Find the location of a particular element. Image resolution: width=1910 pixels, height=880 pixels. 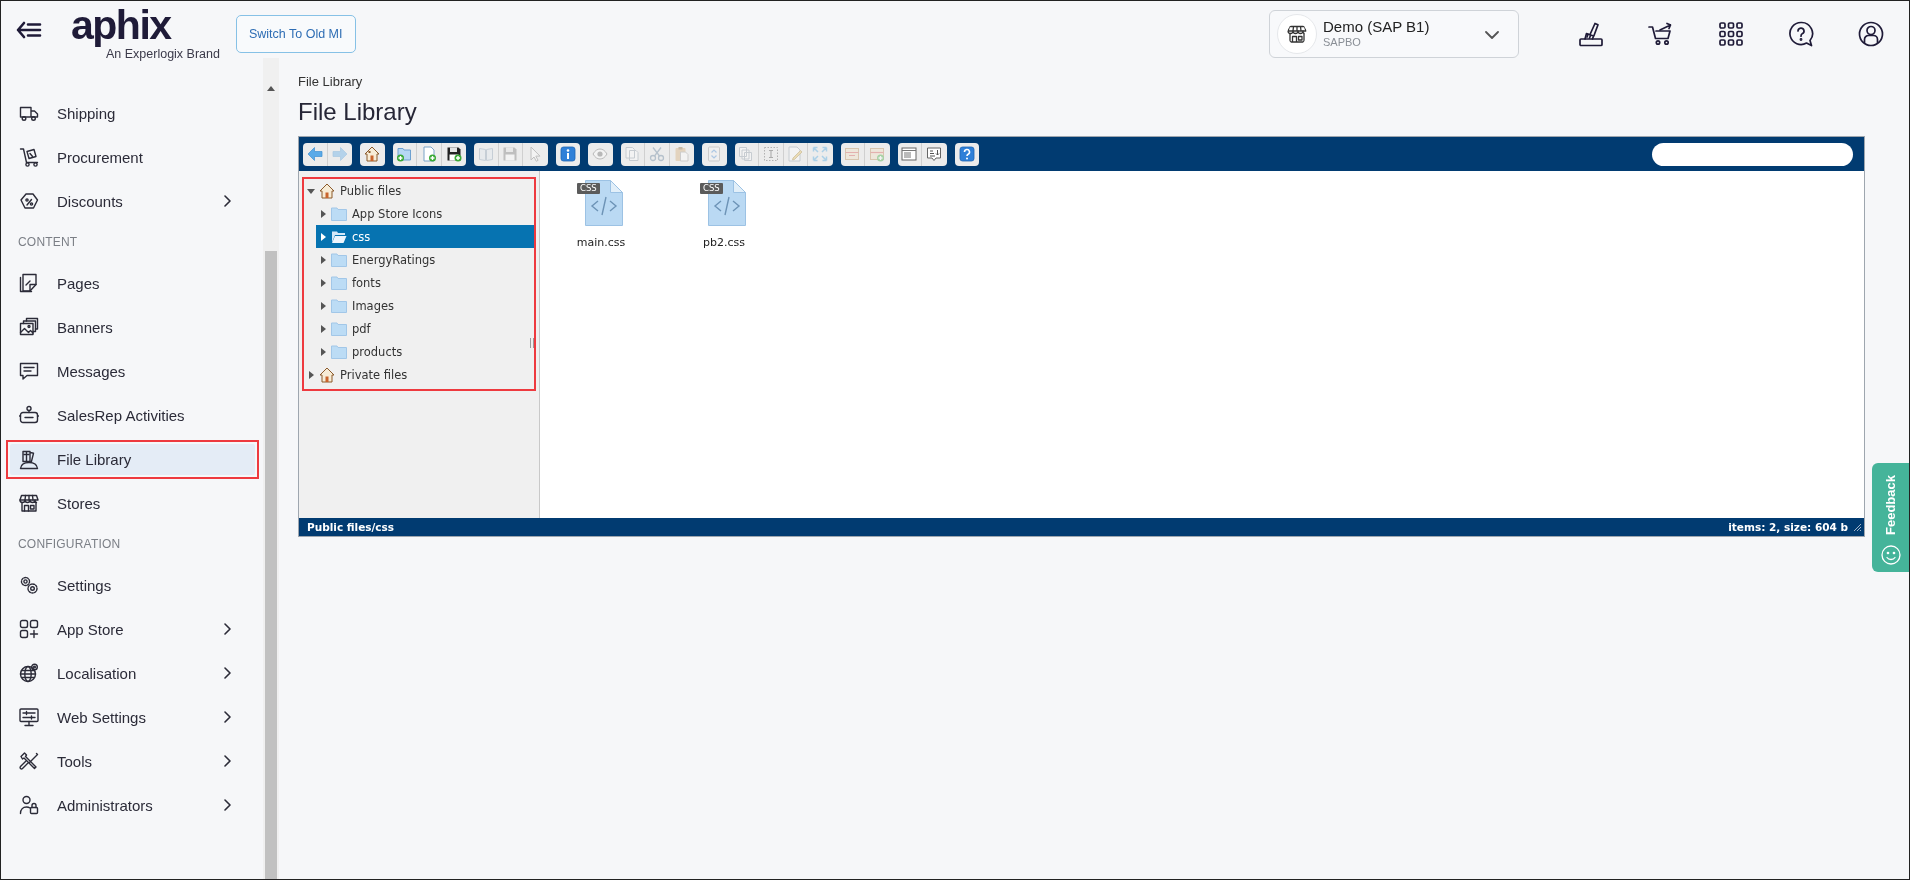

tree-item: products is located at coordinates (425, 351).